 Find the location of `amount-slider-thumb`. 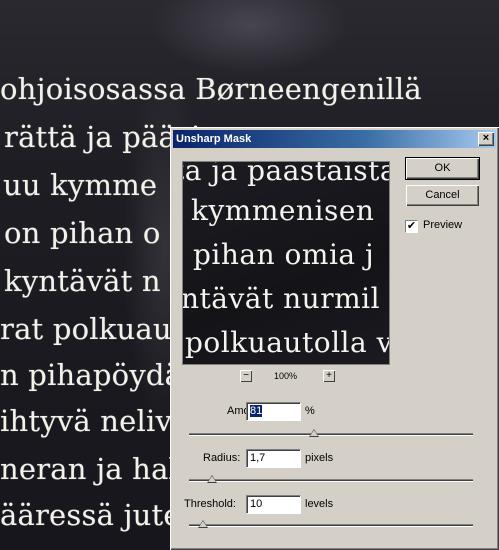

amount-slider-thumb is located at coordinates (313, 433).